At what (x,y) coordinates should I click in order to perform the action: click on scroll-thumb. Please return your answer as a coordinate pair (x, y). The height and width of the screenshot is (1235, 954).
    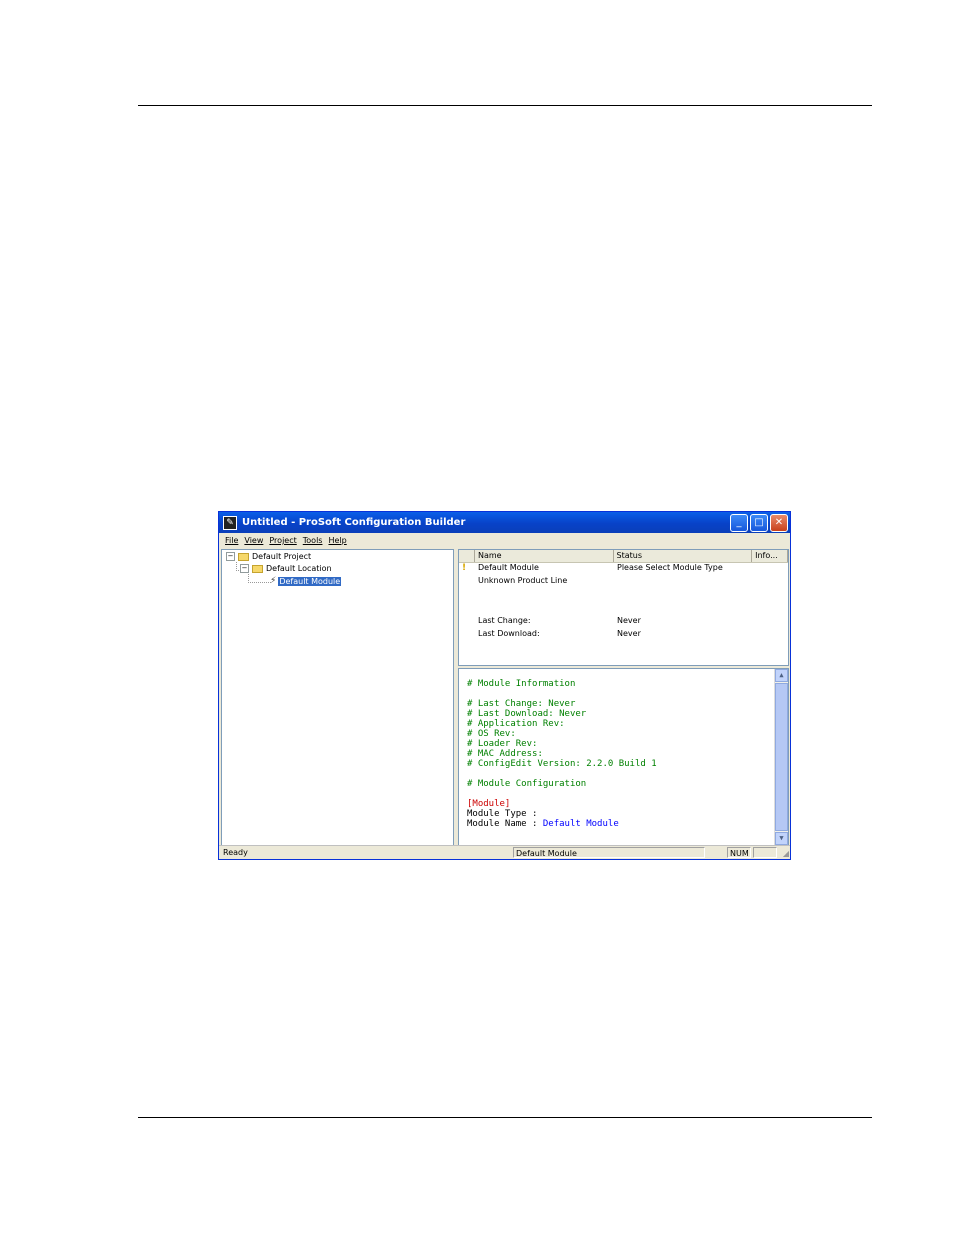
    Looking at the image, I should click on (781, 757).